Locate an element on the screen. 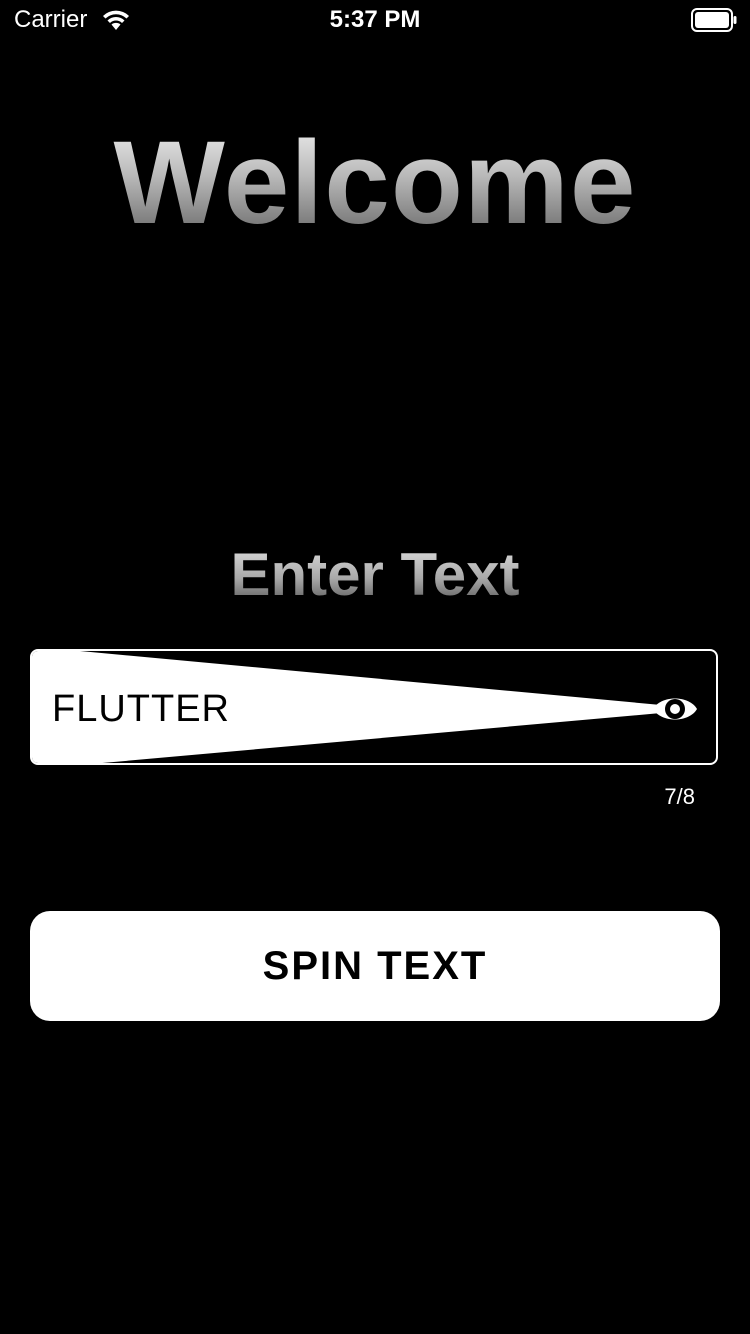  enter-text-label: Enter Text is located at coordinates (375, 575).